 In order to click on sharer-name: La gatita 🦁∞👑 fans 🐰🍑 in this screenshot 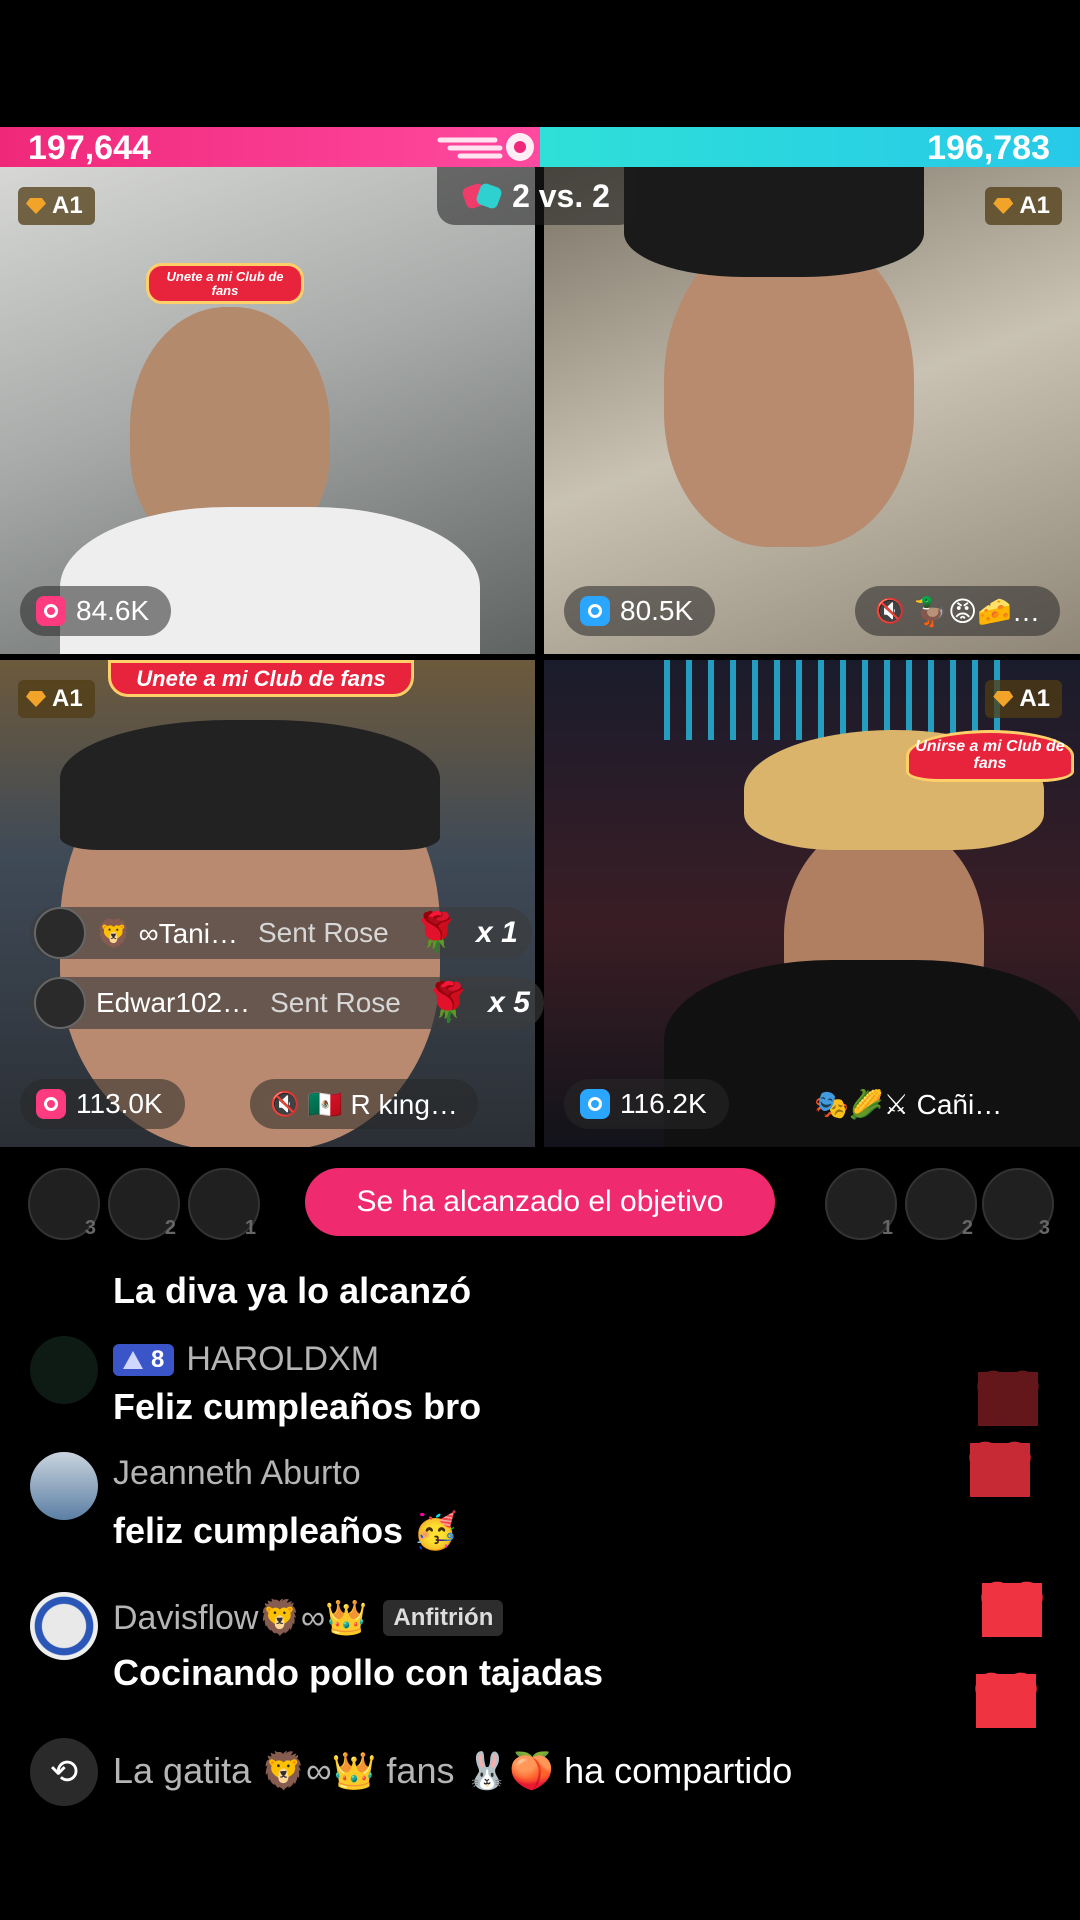, I will do `click(333, 1770)`.